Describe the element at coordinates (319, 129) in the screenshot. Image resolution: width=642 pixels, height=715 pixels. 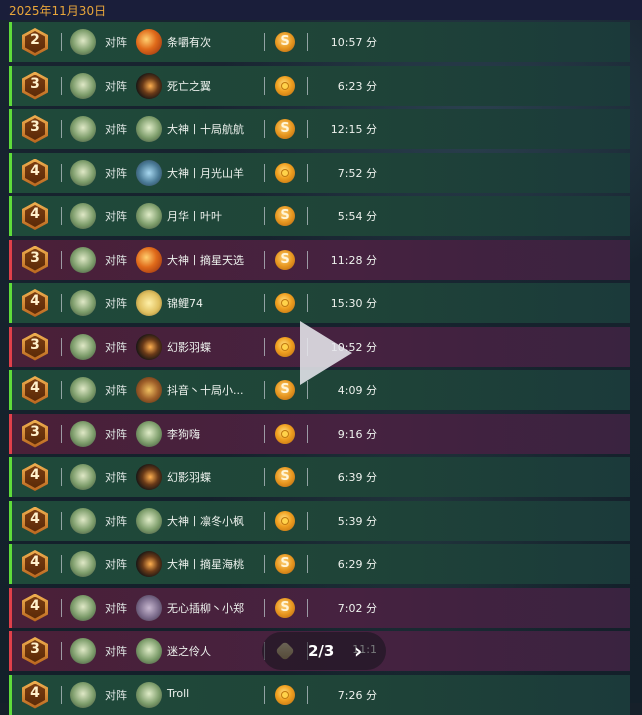
I see `match-row: 3 对阵 大神丨十局航航 12:15 分` at that location.